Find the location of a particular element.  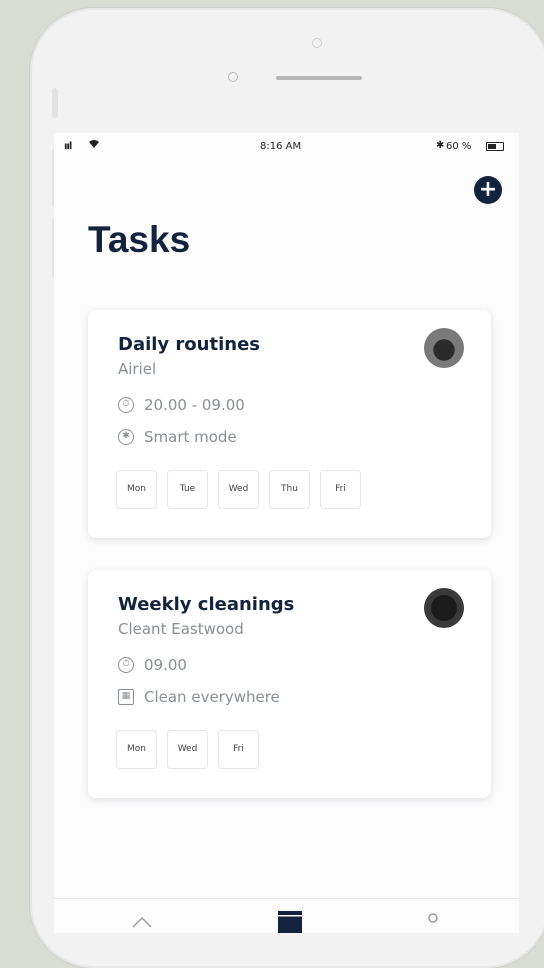

front-camera is located at coordinates (233, 77).